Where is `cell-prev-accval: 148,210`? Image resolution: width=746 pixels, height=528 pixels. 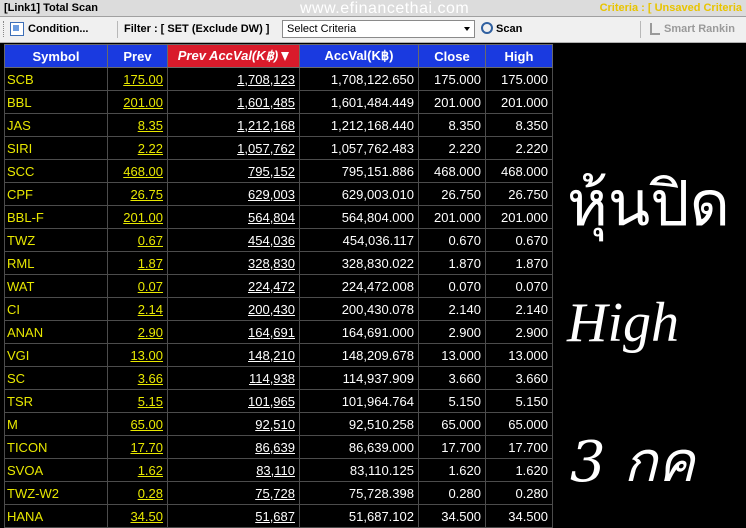 cell-prev-accval: 148,210 is located at coordinates (233, 355).